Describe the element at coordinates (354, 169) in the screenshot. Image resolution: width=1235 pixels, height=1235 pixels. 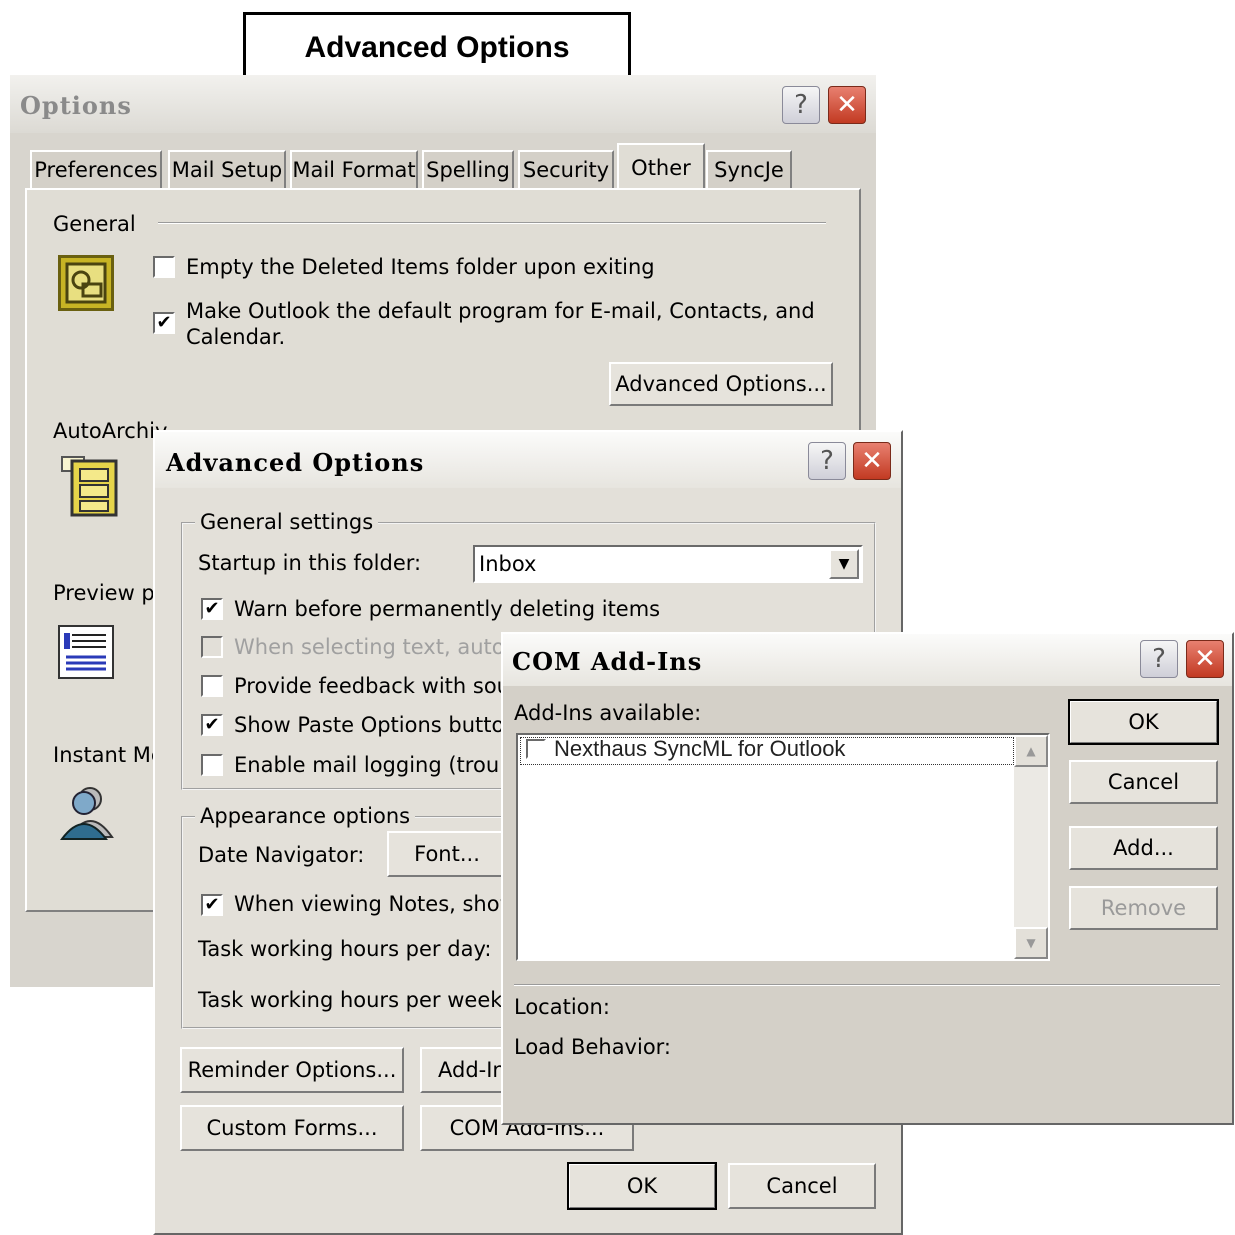
I see `tab-mail-format: Mail Format` at that location.